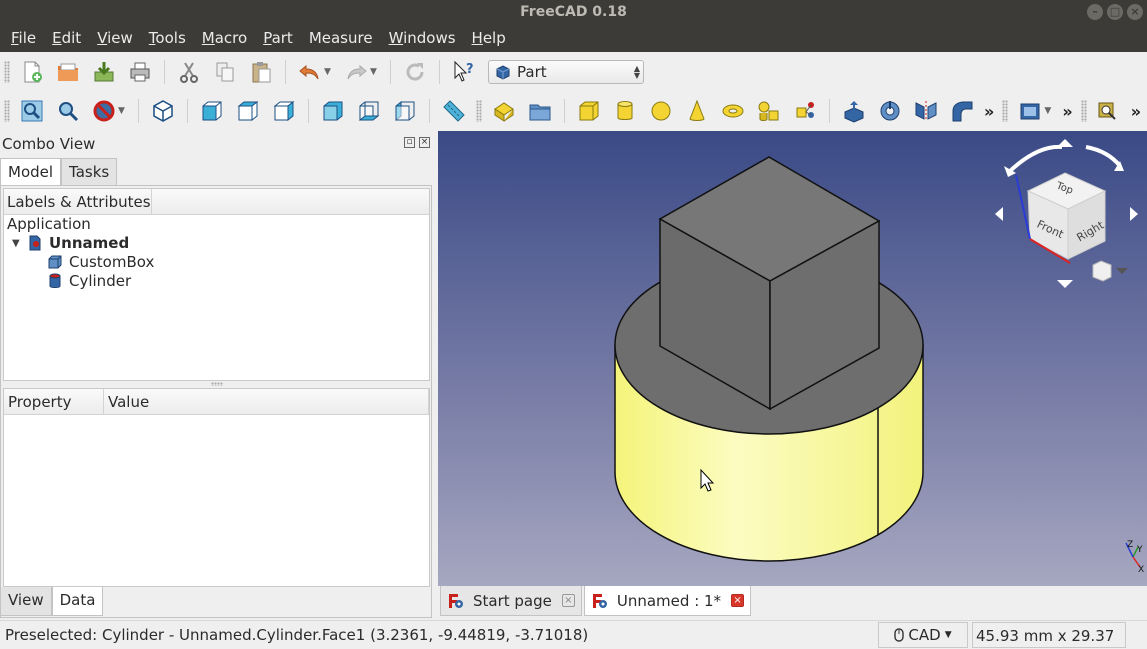 The width and height of the screenshot is (1147, 649). Describe the element at coordinates (989, 111) in the screenshot. I see `toolbar-overflow-button: »` at that location.